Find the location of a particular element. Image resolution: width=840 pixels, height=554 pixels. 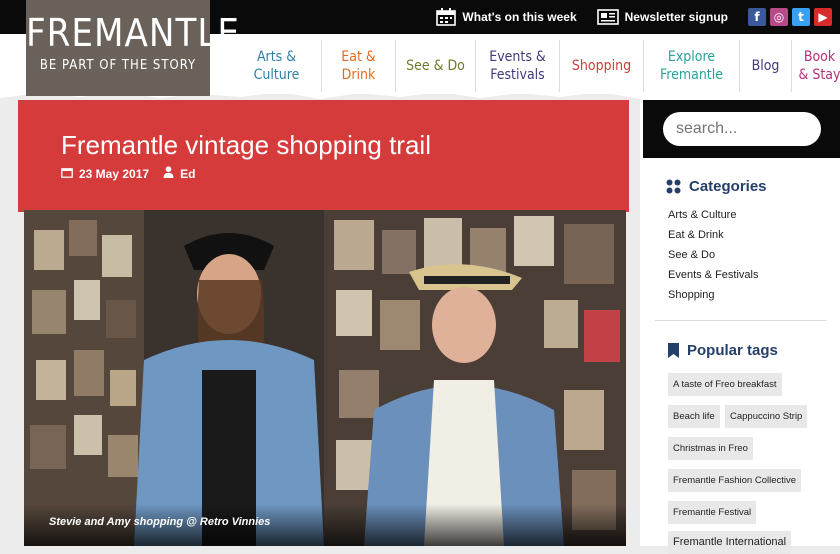

bookmark-icon is located at coordinates (673, 350).